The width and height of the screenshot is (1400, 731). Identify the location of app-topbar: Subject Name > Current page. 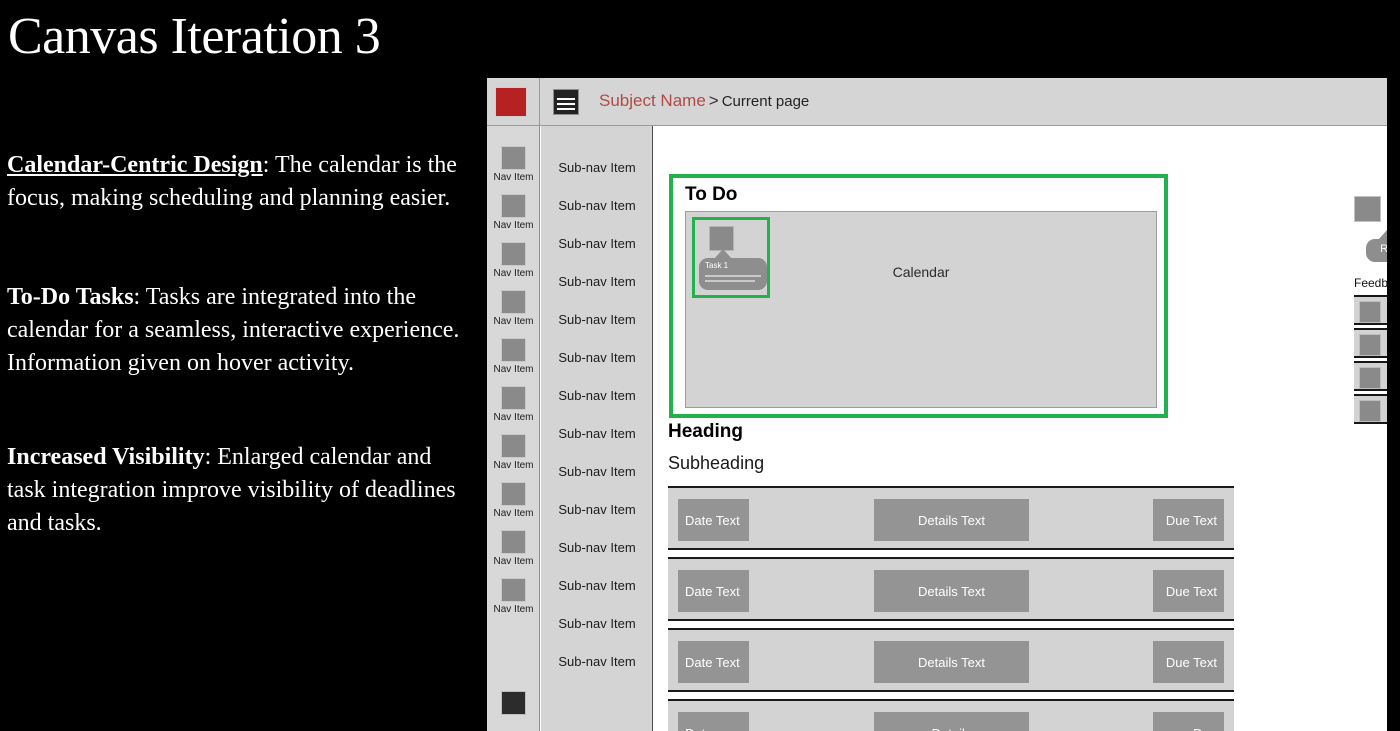
(937, 102).